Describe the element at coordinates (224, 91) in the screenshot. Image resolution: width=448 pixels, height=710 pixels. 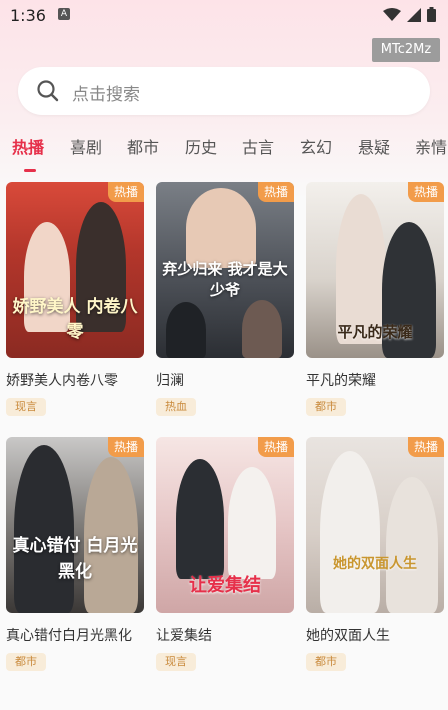
I see `search-bar: 点击搜索` at that location.